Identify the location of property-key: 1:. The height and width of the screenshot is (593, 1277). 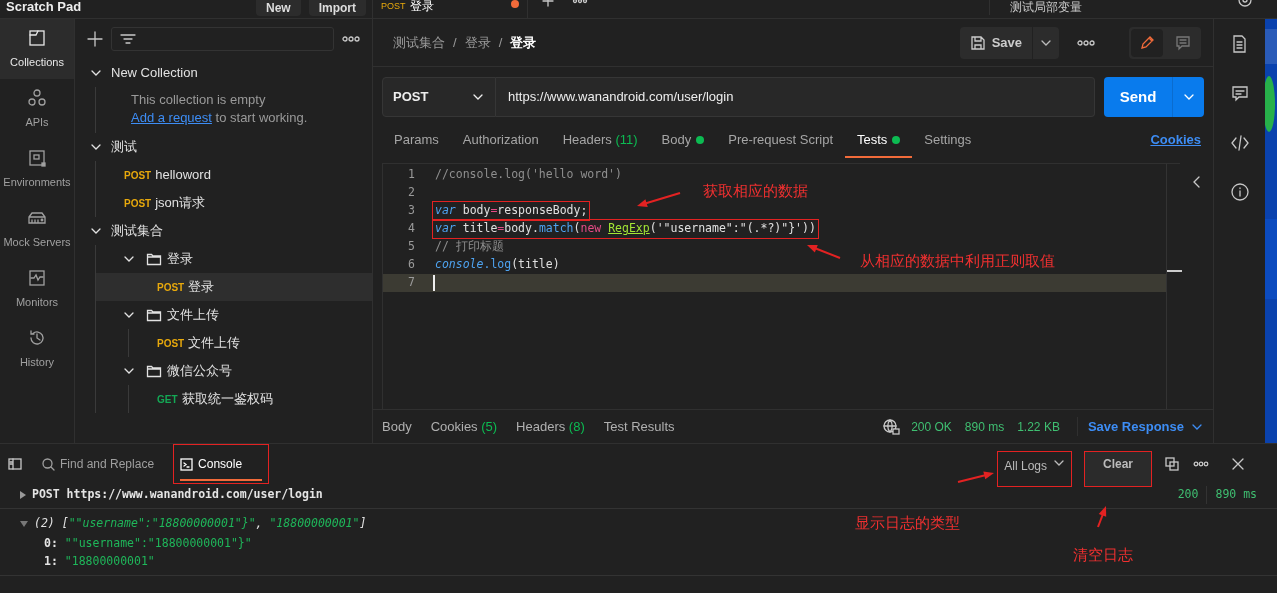
(51, 562).